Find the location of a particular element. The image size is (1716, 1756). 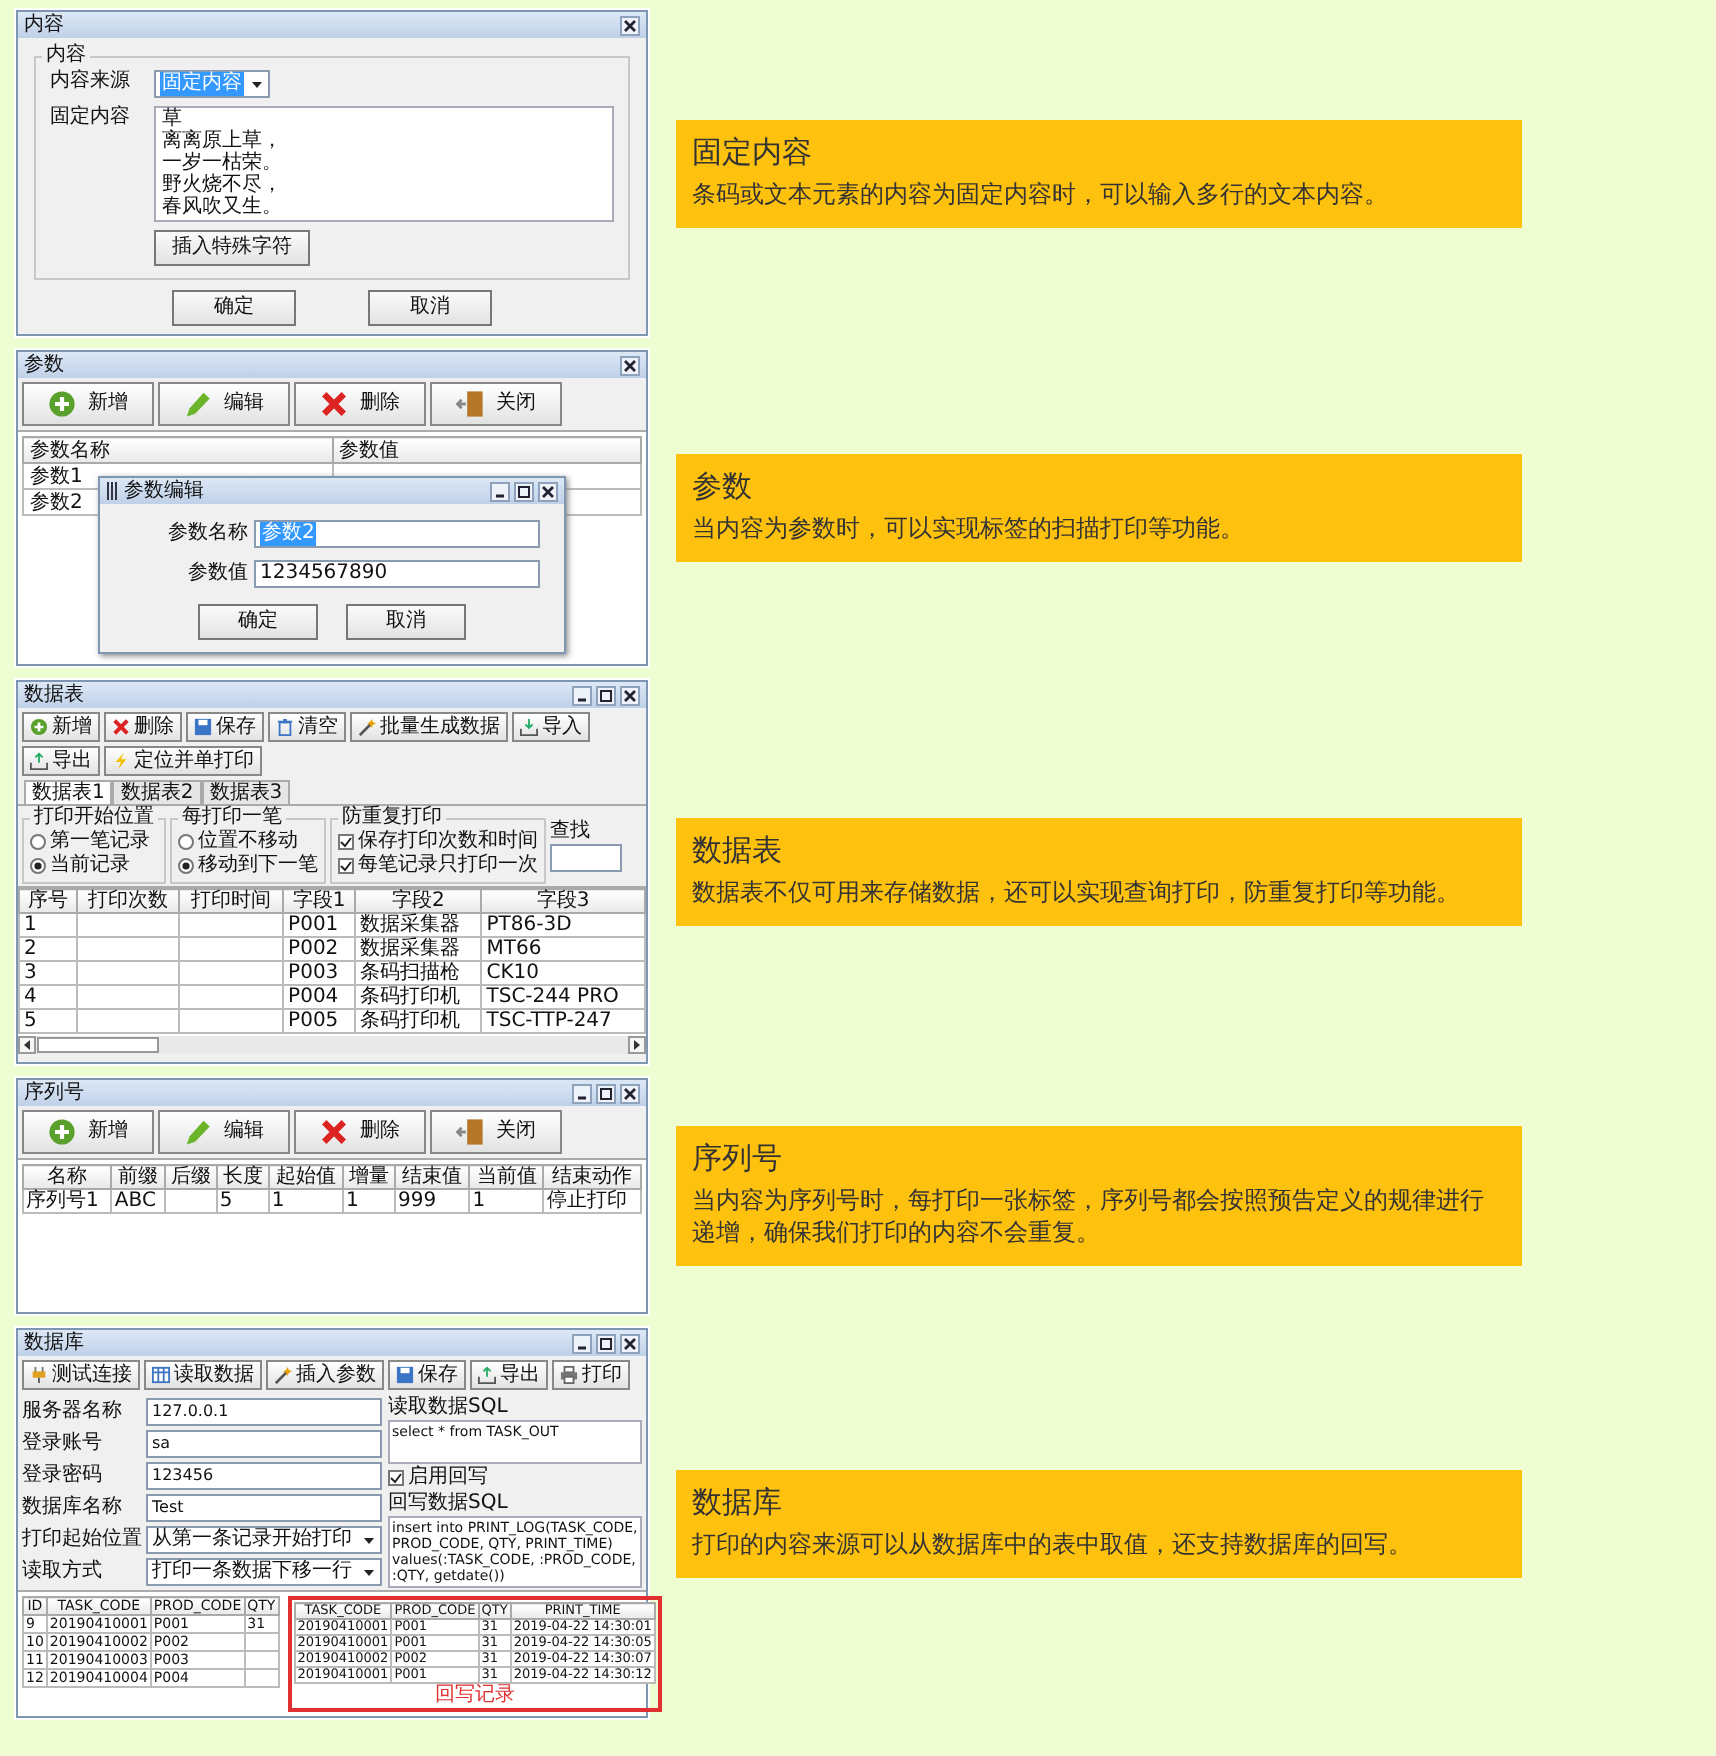

toolbar-button: 测试连接 is located at coordinates (81, 1375).